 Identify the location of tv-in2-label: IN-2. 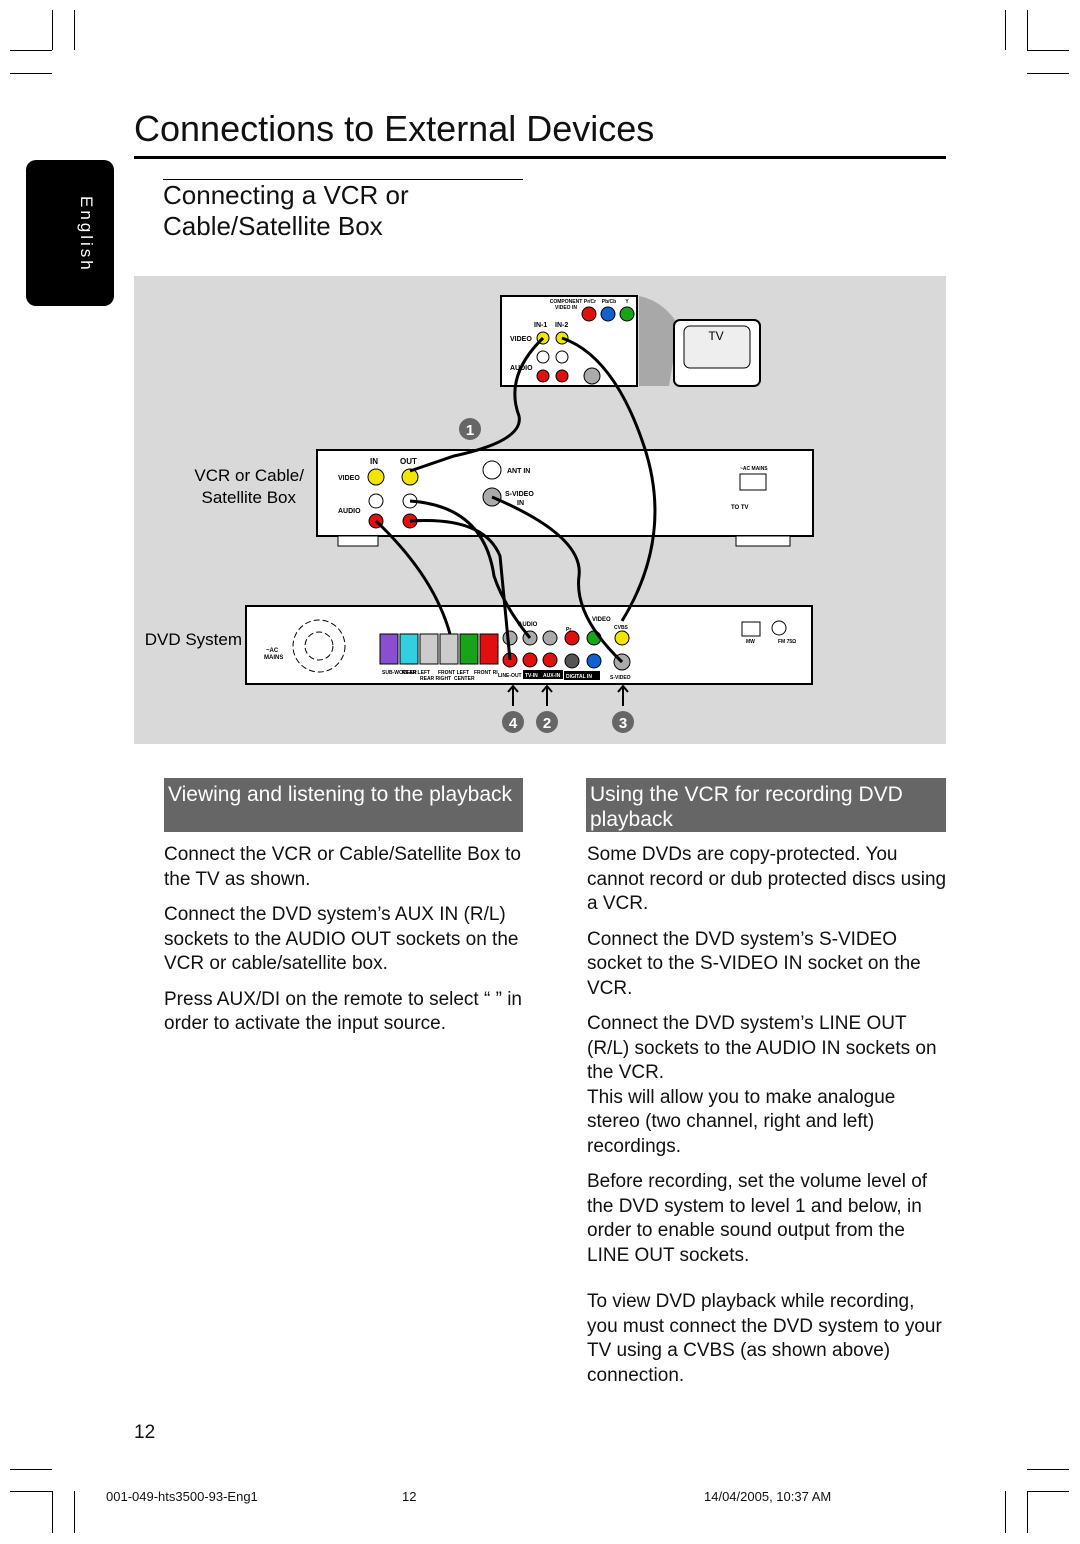
(561, 325).